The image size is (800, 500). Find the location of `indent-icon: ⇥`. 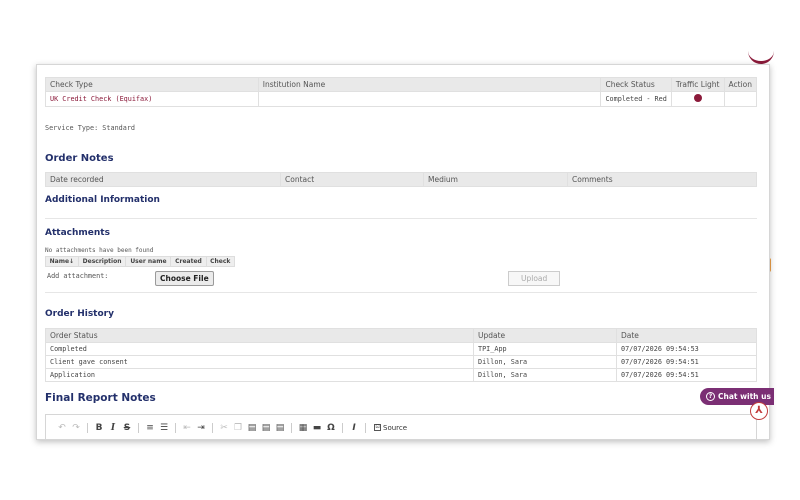

indent-icon: ⇥ is located at coordinates (201, 428).